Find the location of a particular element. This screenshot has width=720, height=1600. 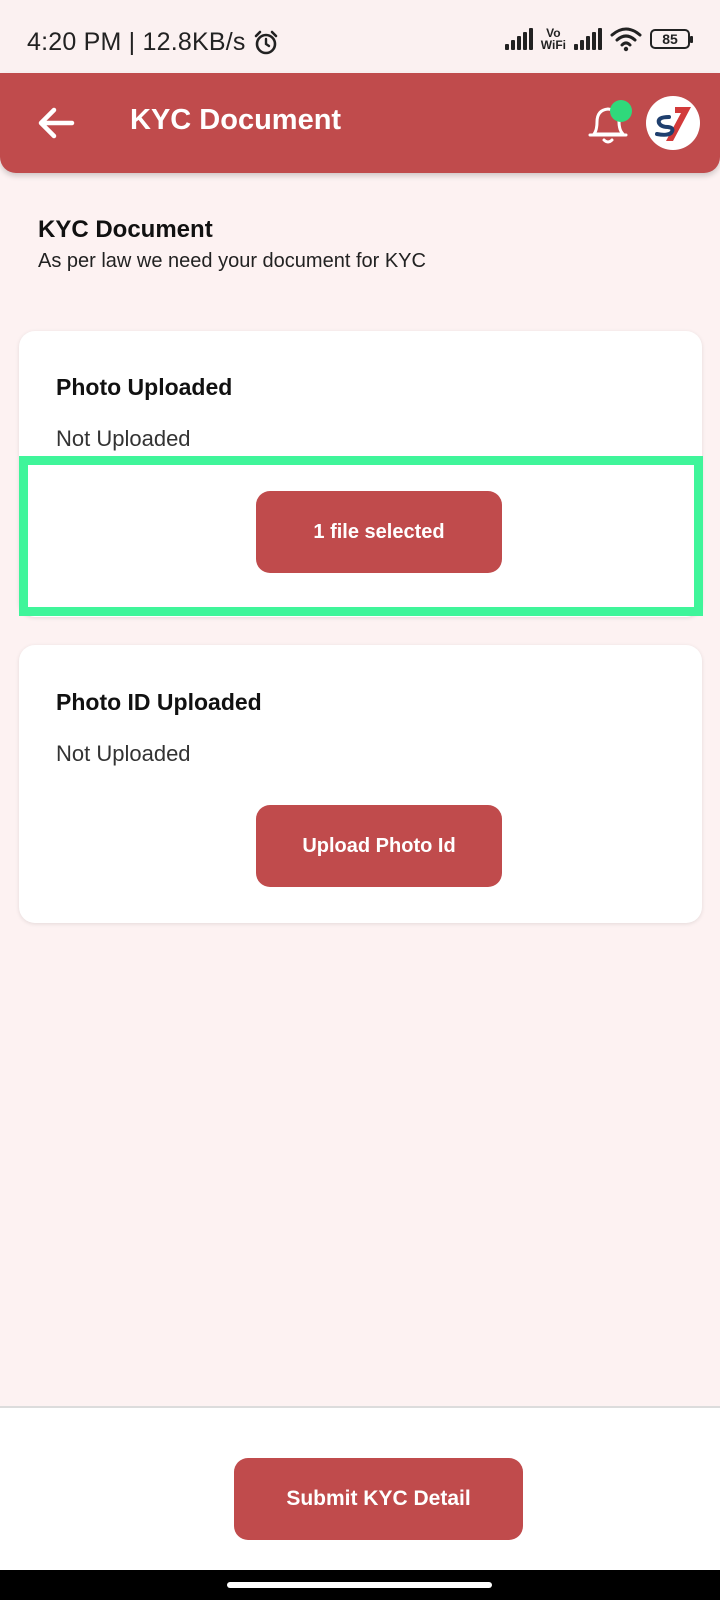

page-title: KYC Document is located at coordinates (236, 120).